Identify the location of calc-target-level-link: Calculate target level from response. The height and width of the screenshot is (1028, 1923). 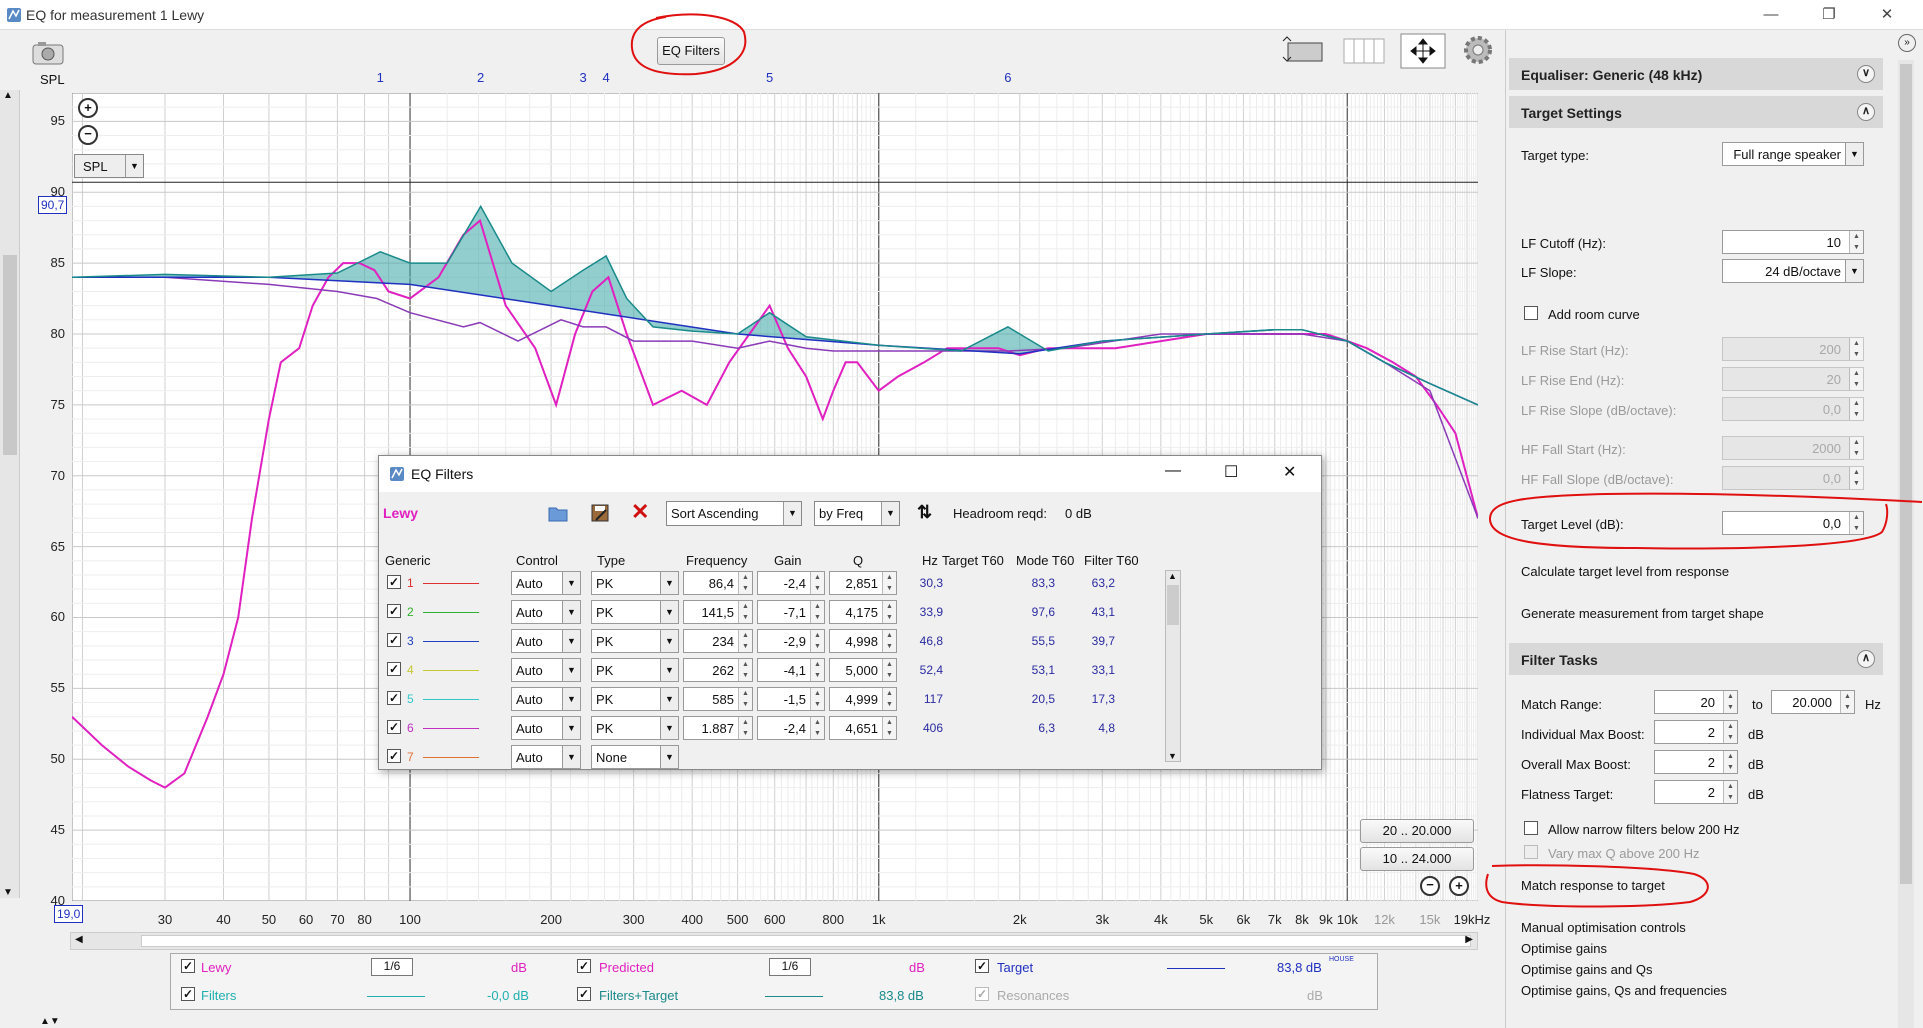
(1625, 571).